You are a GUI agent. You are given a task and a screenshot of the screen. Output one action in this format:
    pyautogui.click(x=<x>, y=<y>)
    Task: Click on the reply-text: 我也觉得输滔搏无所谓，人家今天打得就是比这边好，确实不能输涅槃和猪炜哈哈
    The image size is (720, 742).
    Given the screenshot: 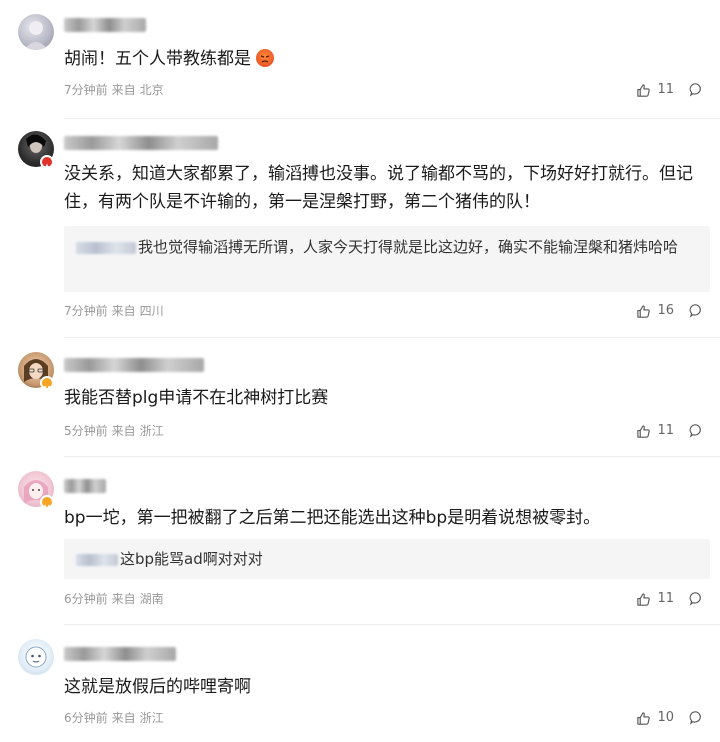 What is the action you would take?
    pyautogui.click(x=388, y=247)
    